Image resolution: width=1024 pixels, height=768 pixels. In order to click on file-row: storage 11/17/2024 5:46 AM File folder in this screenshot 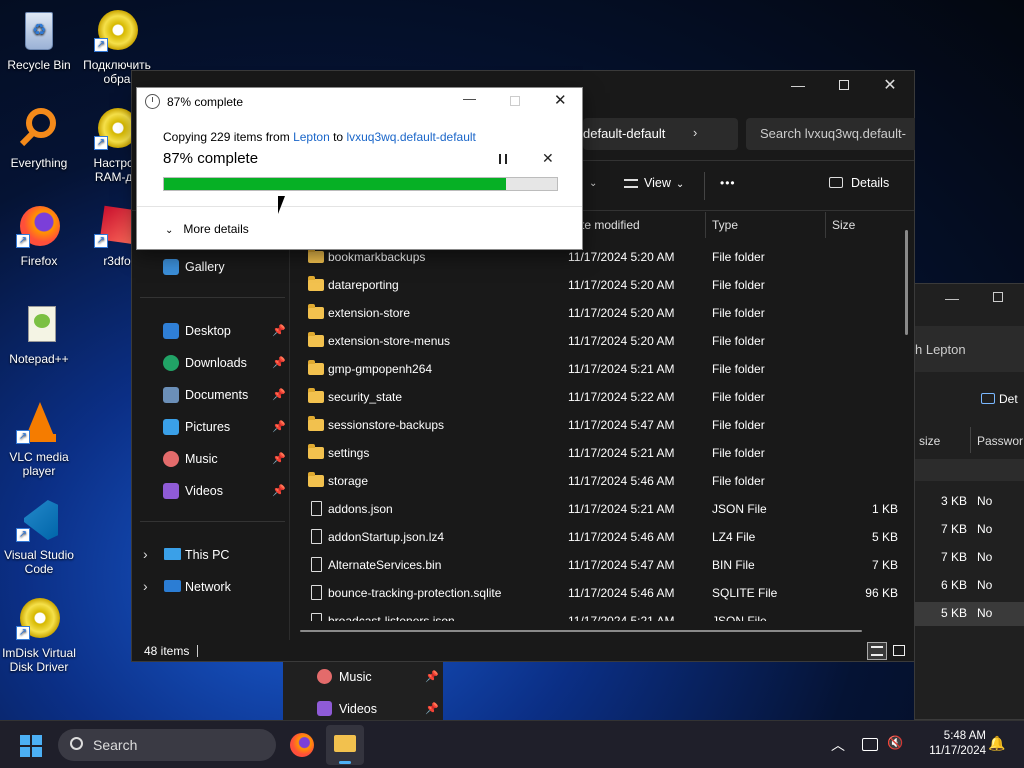, I will do `click(602, 481)`.